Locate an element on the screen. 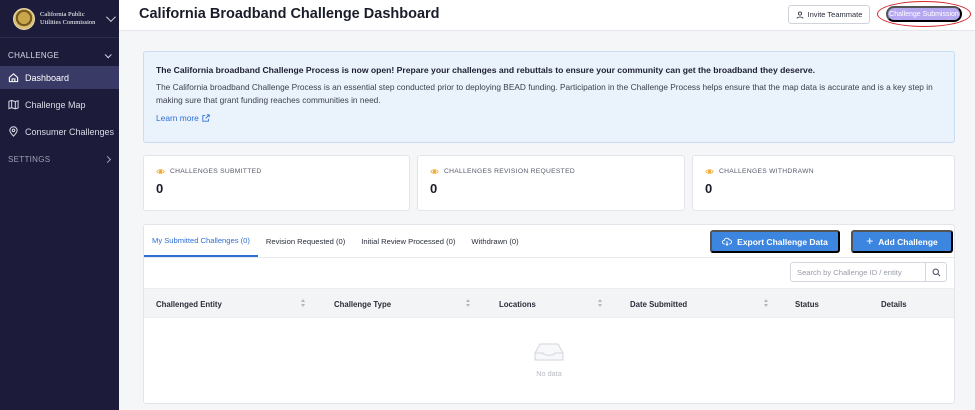  sidebar-item-consumer-challenges: Consumer Challenges is located at coordinates (59, 131).